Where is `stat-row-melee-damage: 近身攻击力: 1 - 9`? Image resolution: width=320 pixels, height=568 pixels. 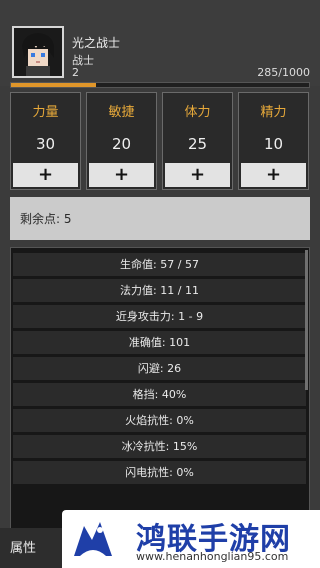
stat-row-melee-damage: 近身攻击力: 1 - 9 is located at coordinates (159, 316).